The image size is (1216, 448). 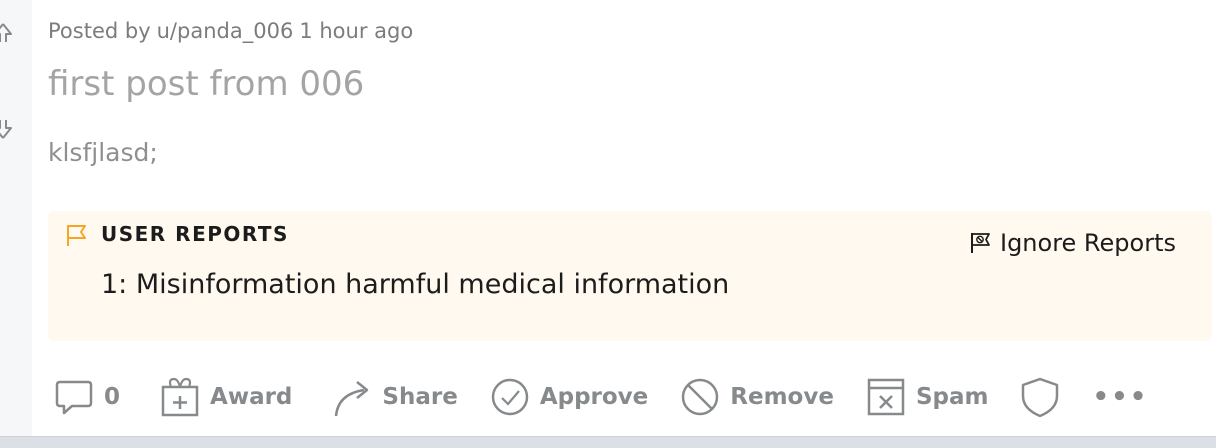 I want to click on flag-icon, so click(x=76, y=235).